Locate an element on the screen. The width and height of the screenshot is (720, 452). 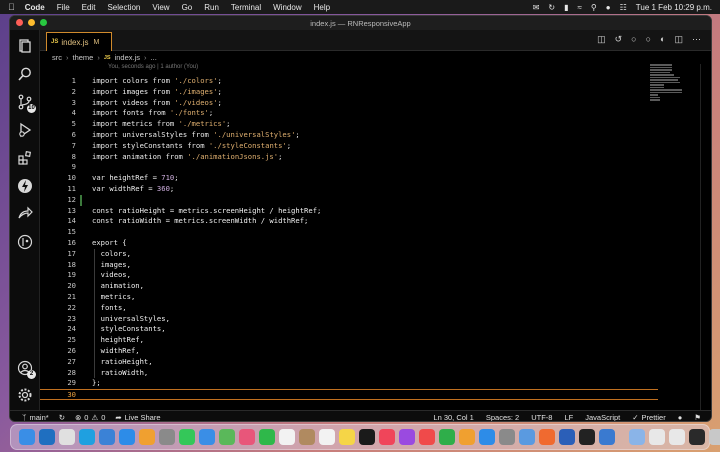
code-line: 15 is located at coordinates (344, 232).